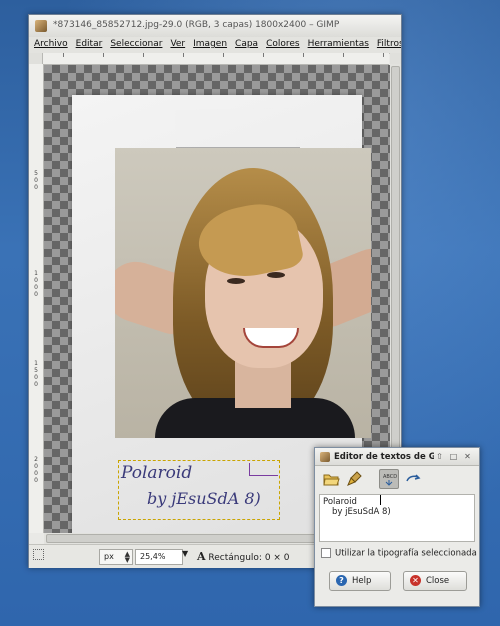 The image size is (500, 626). I want to click on open-icon, so click(331, 480).